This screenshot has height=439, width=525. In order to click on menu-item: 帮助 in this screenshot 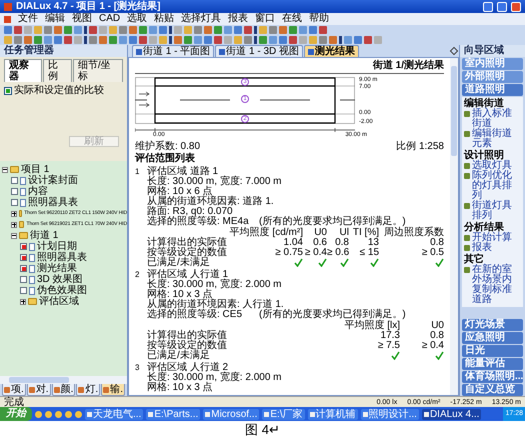, I will do `click(319, 19)`.